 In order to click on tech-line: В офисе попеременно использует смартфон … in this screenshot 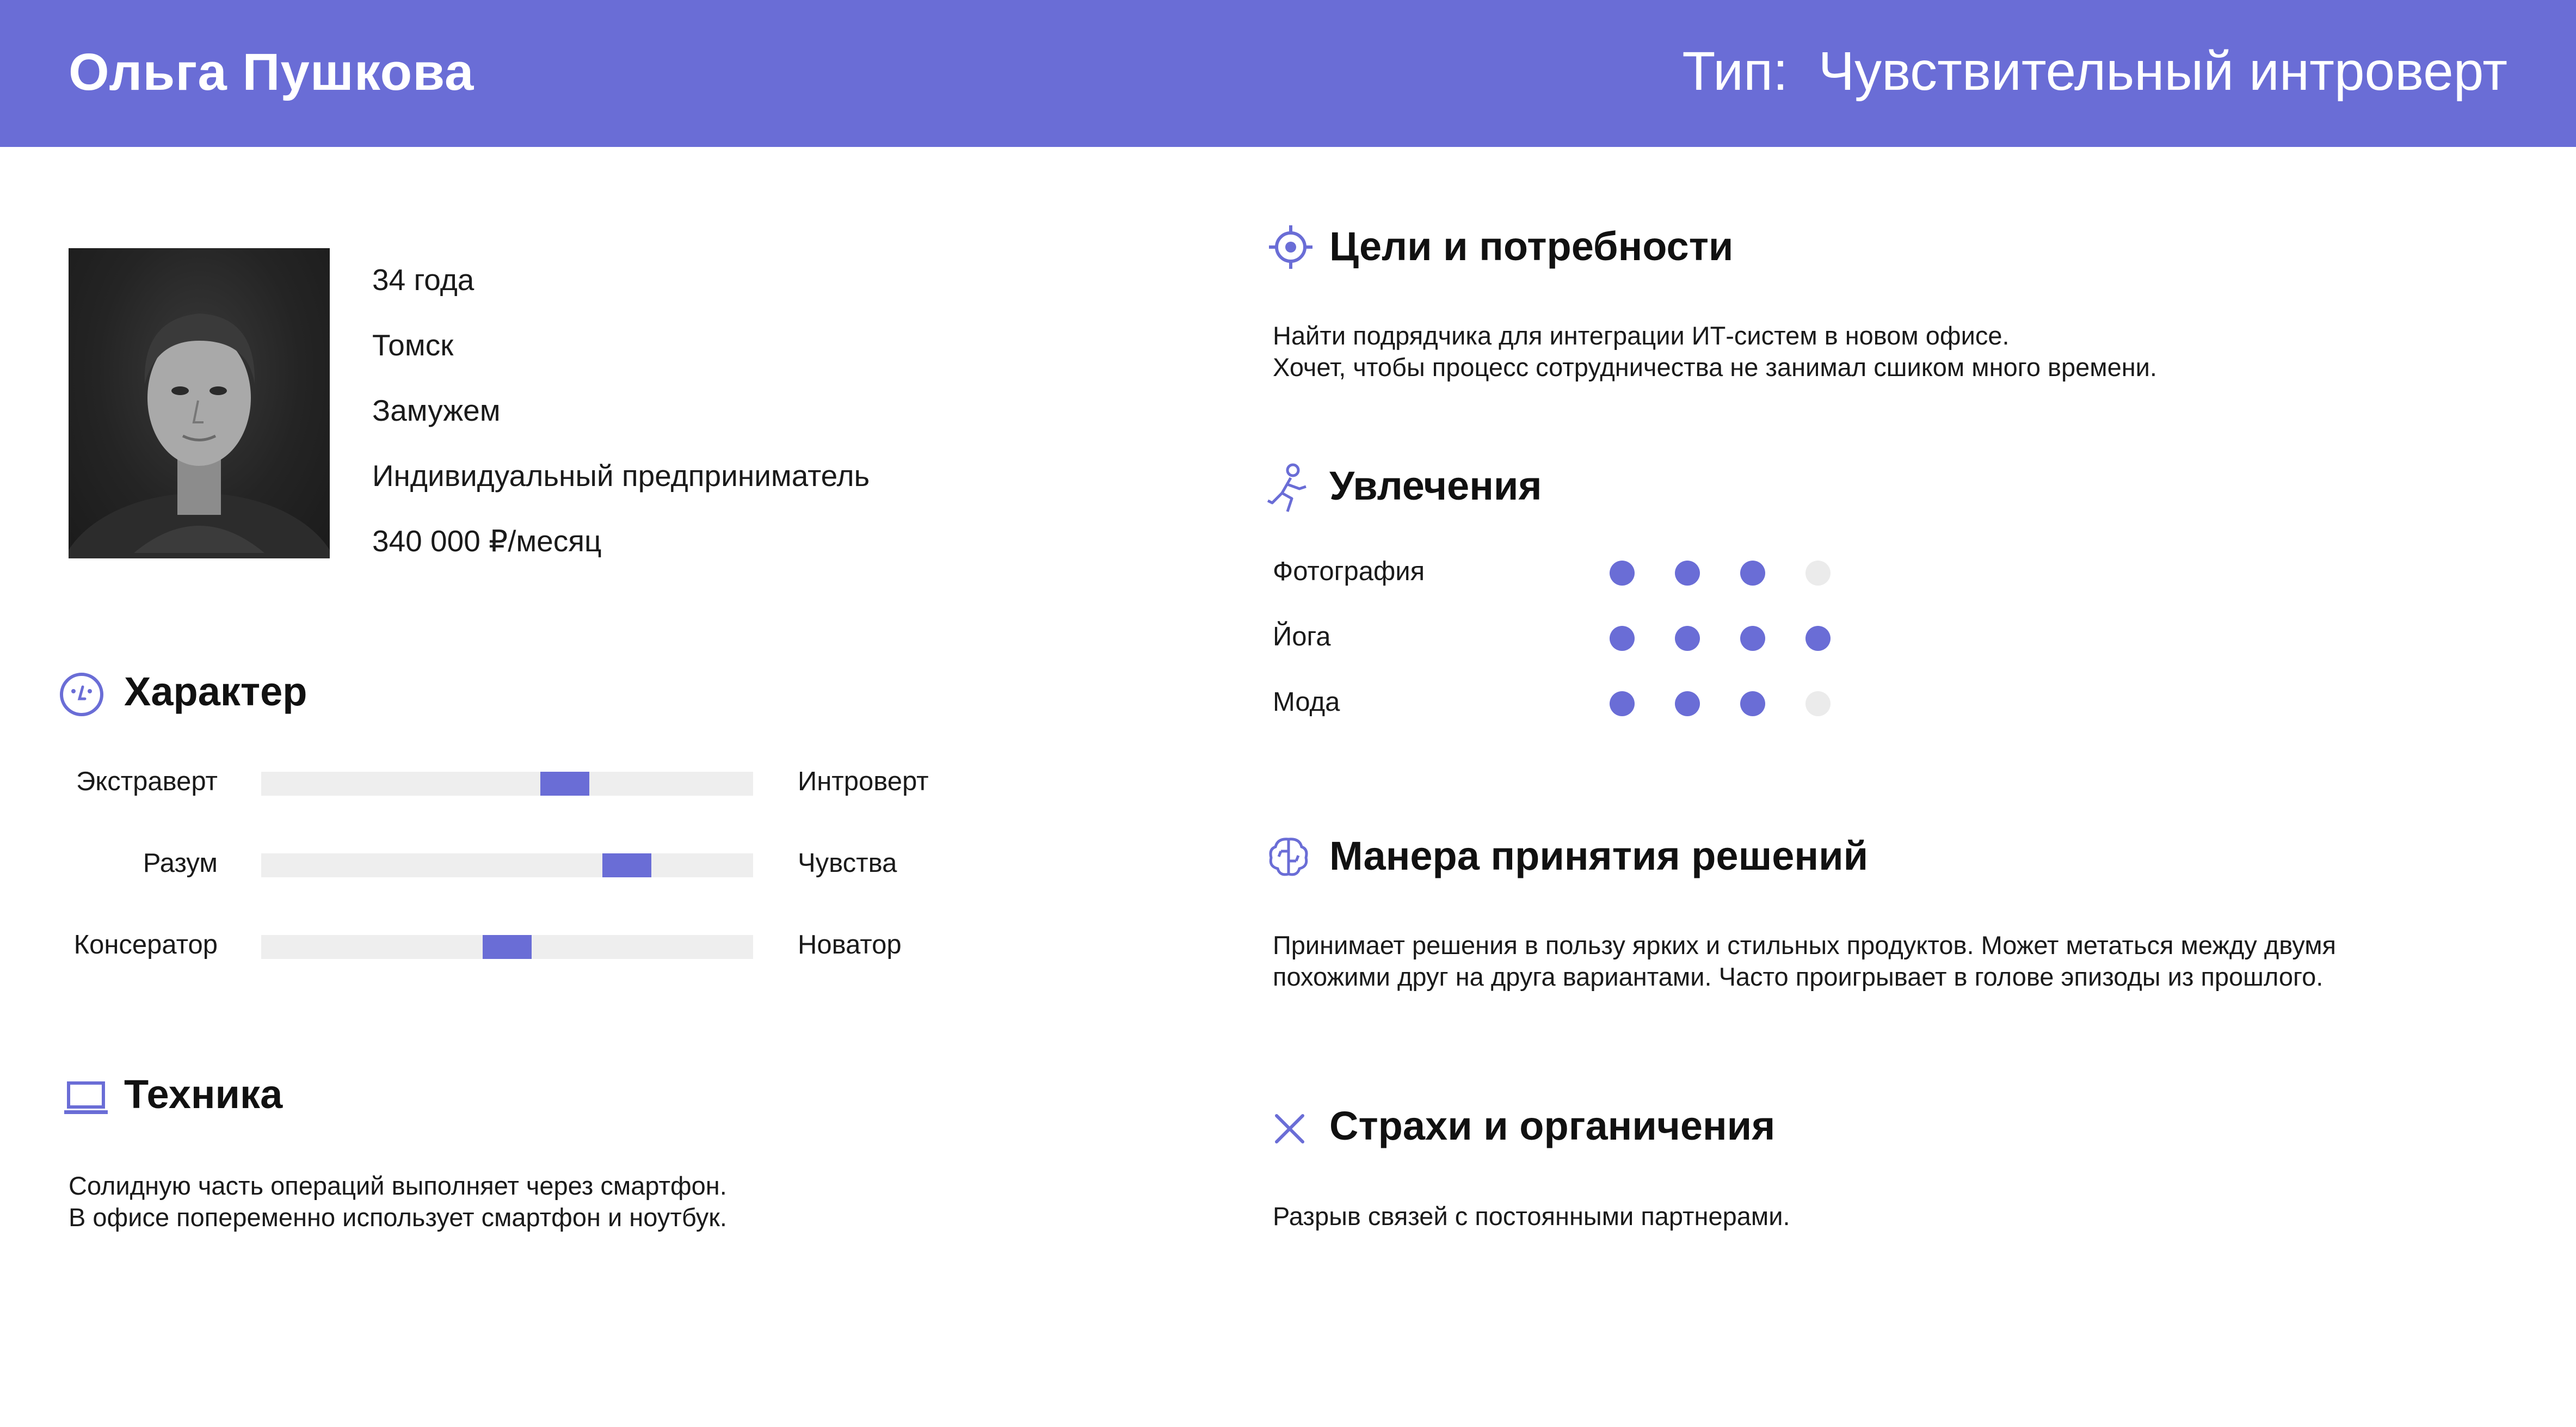, I will do `click(398, 1217)`.